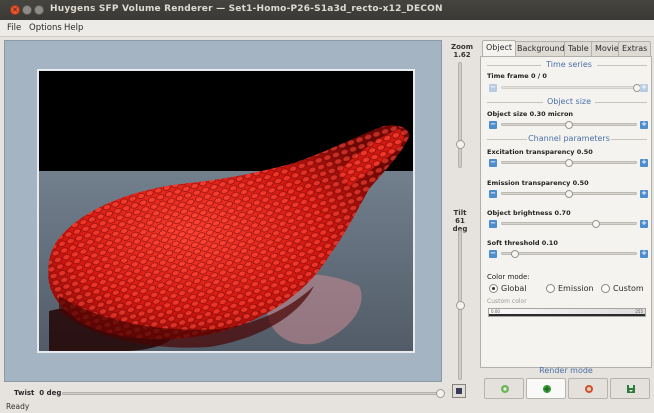 The image size is (654, 413). What do you see at coordinates (644, 254) in the screenshot?
I see `soft-threshold-increase-button: +` at bounding box center [644, 254].